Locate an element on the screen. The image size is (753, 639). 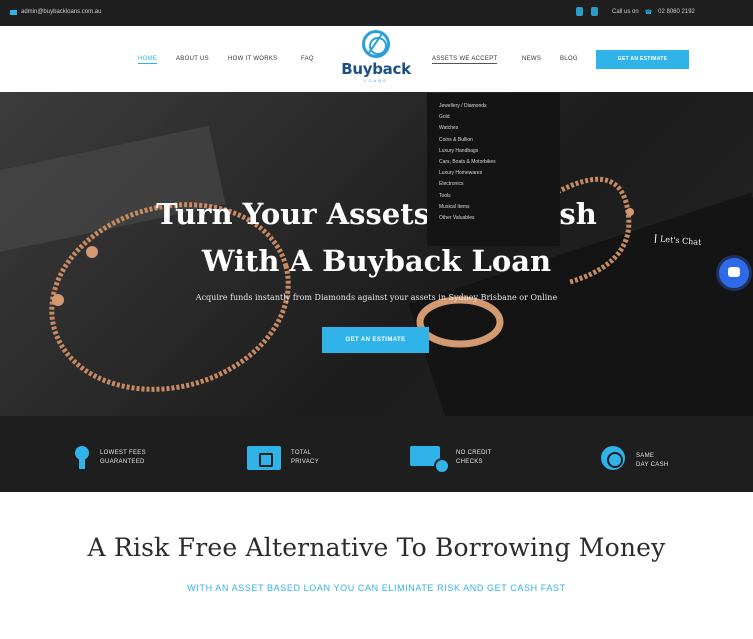
dropdown-item: Luxury Homewares is located at coordinates (499, 173).